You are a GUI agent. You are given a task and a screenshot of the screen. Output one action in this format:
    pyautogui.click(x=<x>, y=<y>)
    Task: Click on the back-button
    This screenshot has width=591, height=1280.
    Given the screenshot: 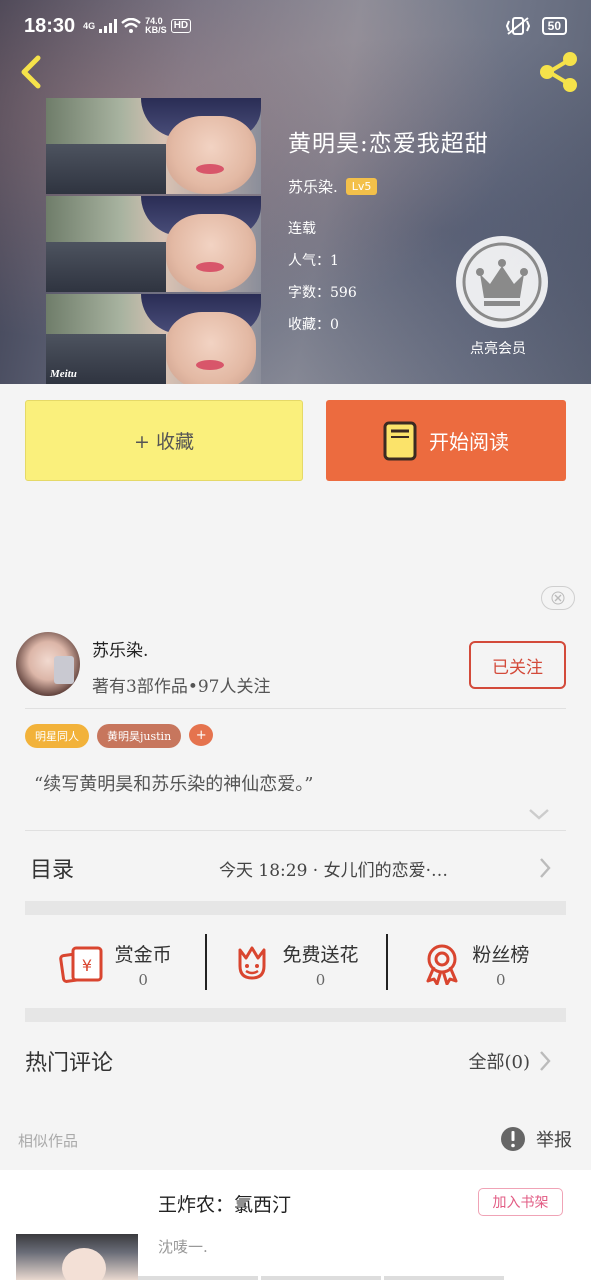 What is the action you would take?
    pyautogui.click(x=32, y=72)
    